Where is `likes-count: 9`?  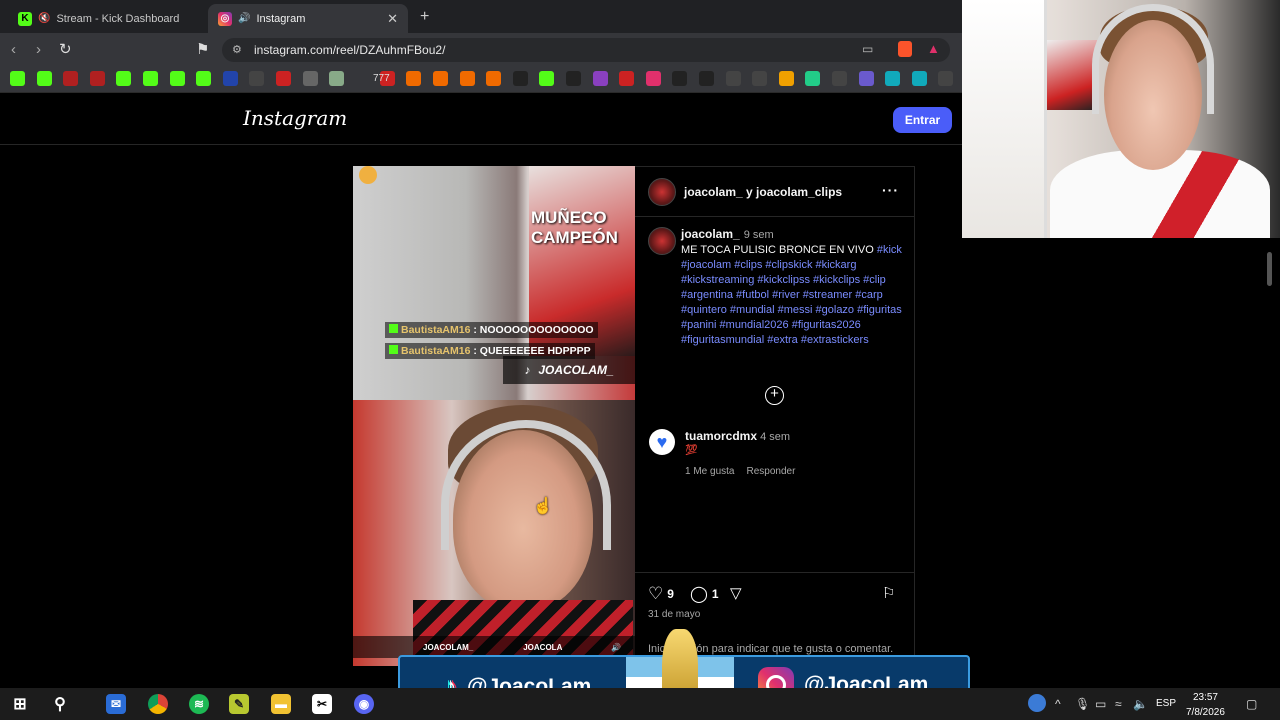 likes-count: 9 is located at coordinates (670, 594).